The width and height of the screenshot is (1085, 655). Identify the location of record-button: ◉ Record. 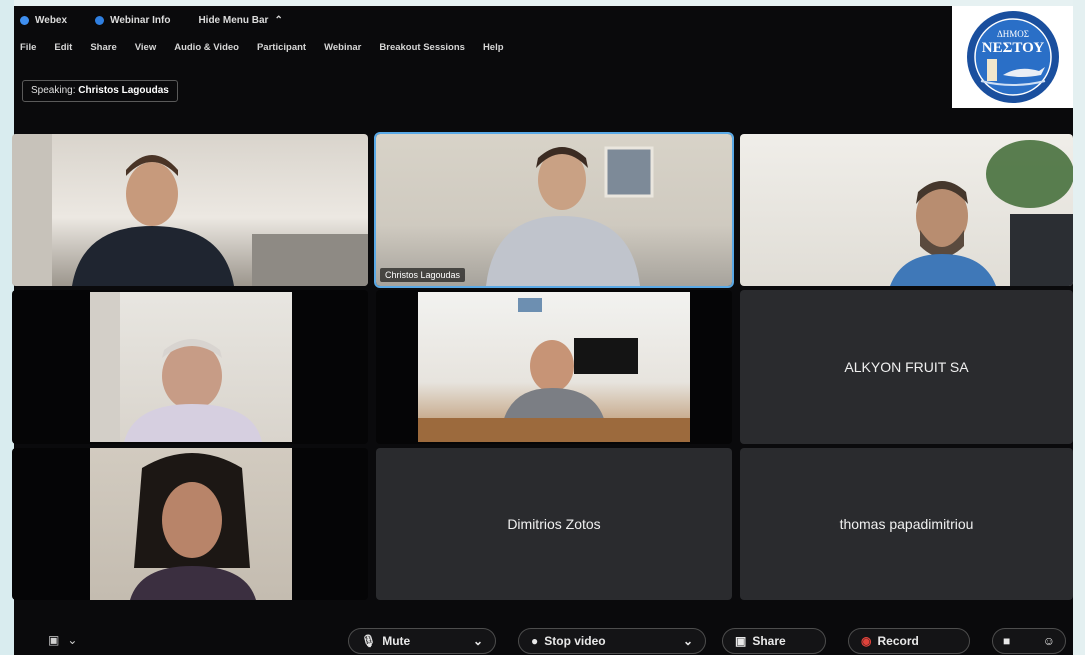
(909, 641).